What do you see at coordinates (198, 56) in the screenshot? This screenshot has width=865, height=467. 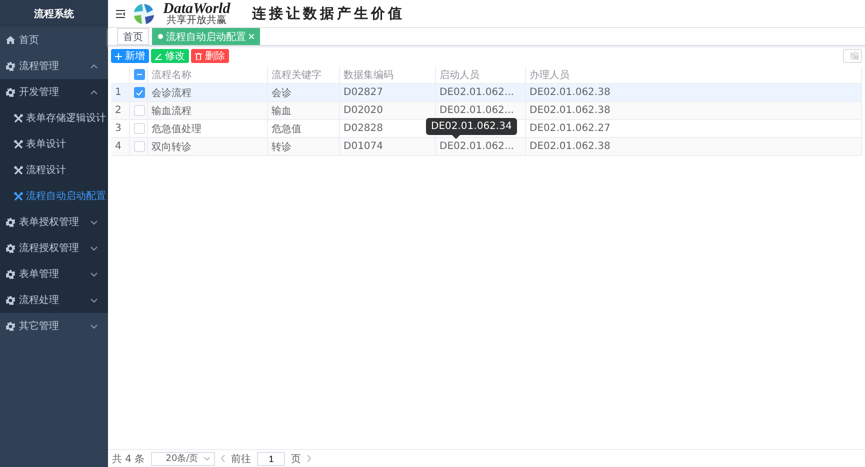 I see `trash-icon` at bounding box center [198, 56].